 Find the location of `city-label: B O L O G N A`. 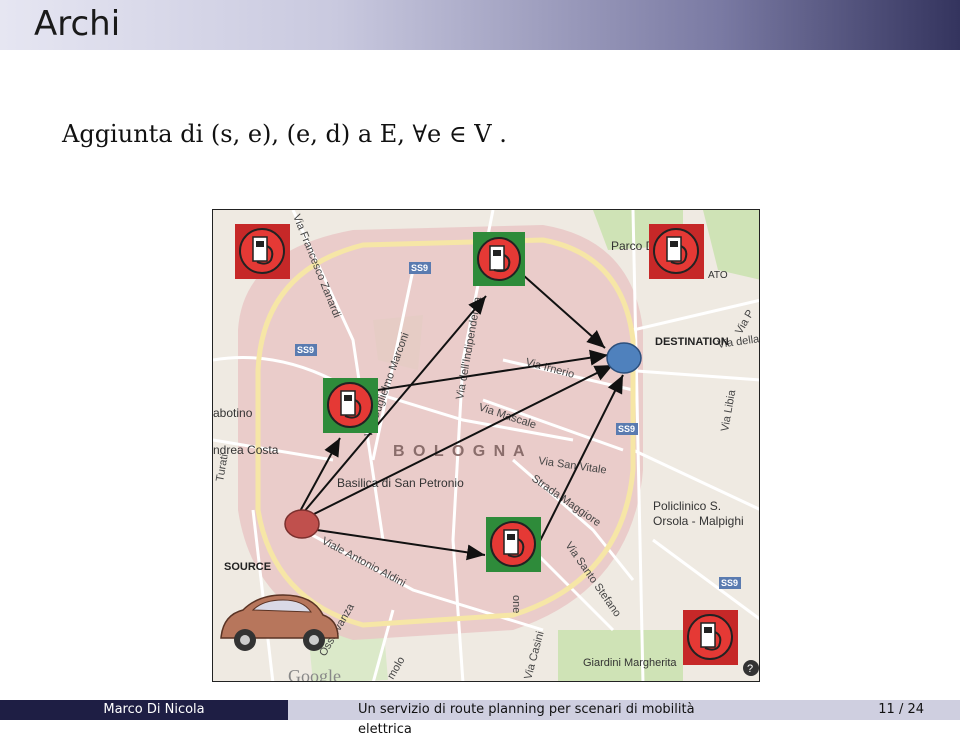

city-label: B O L O G N A is located at coordinates (460, 451).